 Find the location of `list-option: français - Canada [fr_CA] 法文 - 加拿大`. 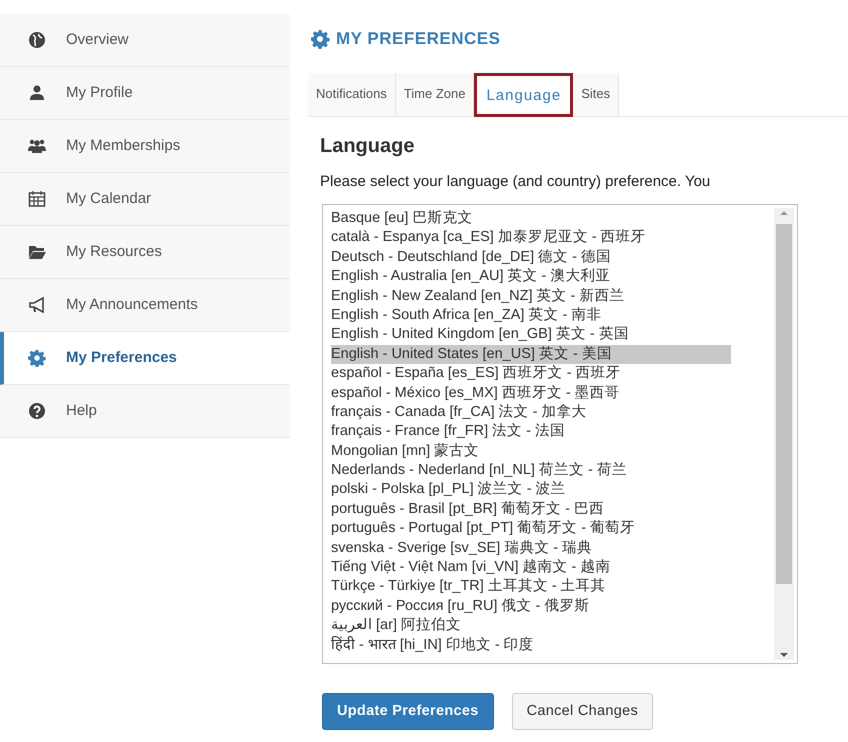

list-option: français - Canada [fr_CA] 法文 - 加拿大 is located at coordinates (531, 412).